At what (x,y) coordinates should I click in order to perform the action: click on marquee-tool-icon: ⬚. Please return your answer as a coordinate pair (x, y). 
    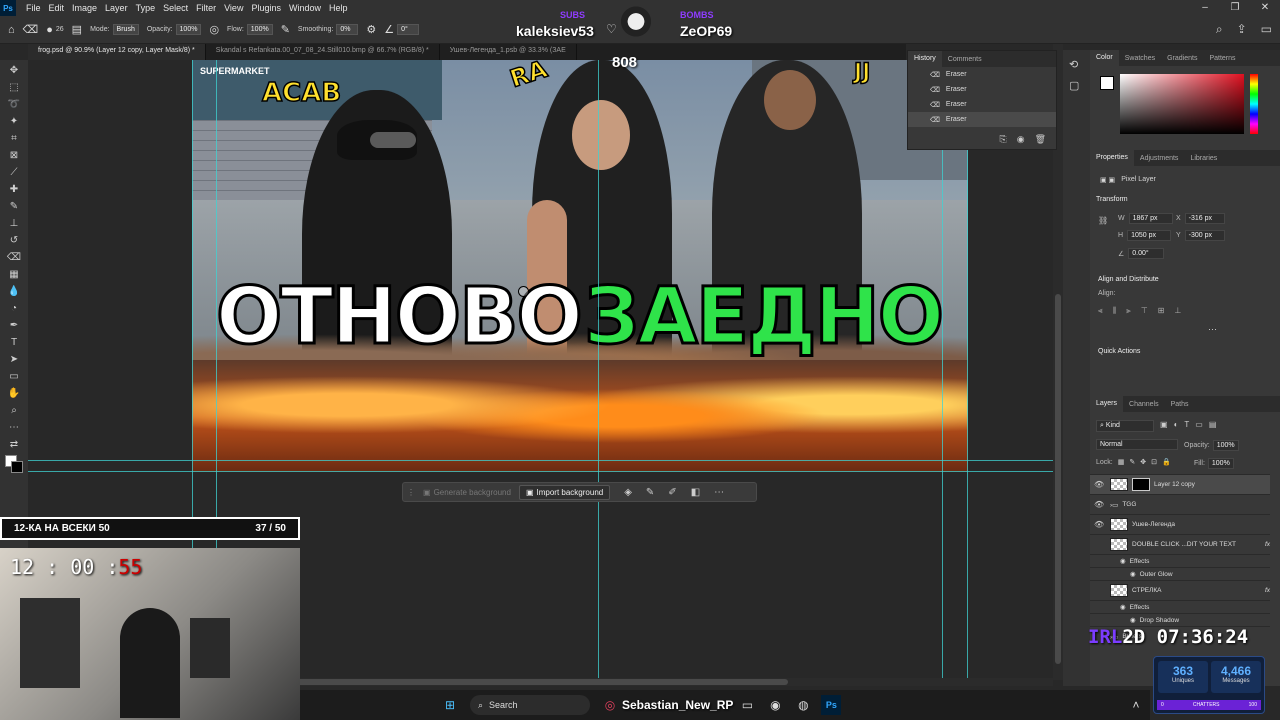
    Looking at the image, I should click on (14, 87).